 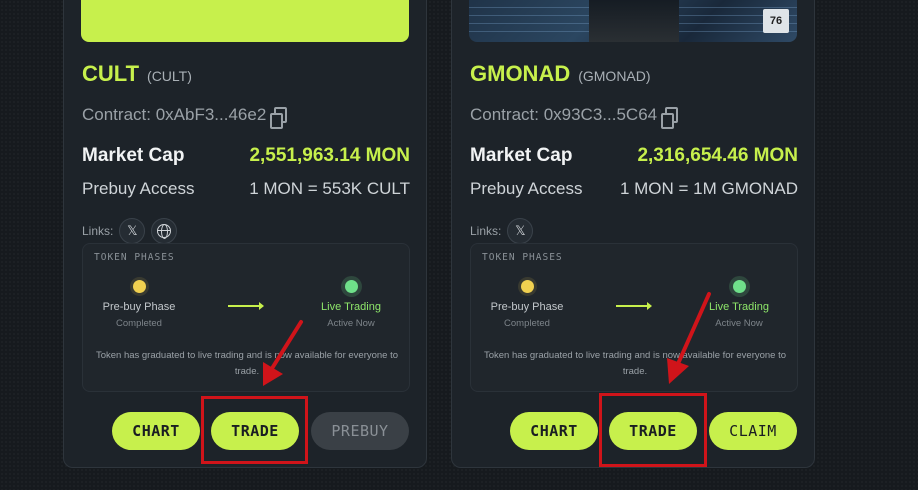 I want to click on phase-name: Live Trading, so click(x=351, y=307).